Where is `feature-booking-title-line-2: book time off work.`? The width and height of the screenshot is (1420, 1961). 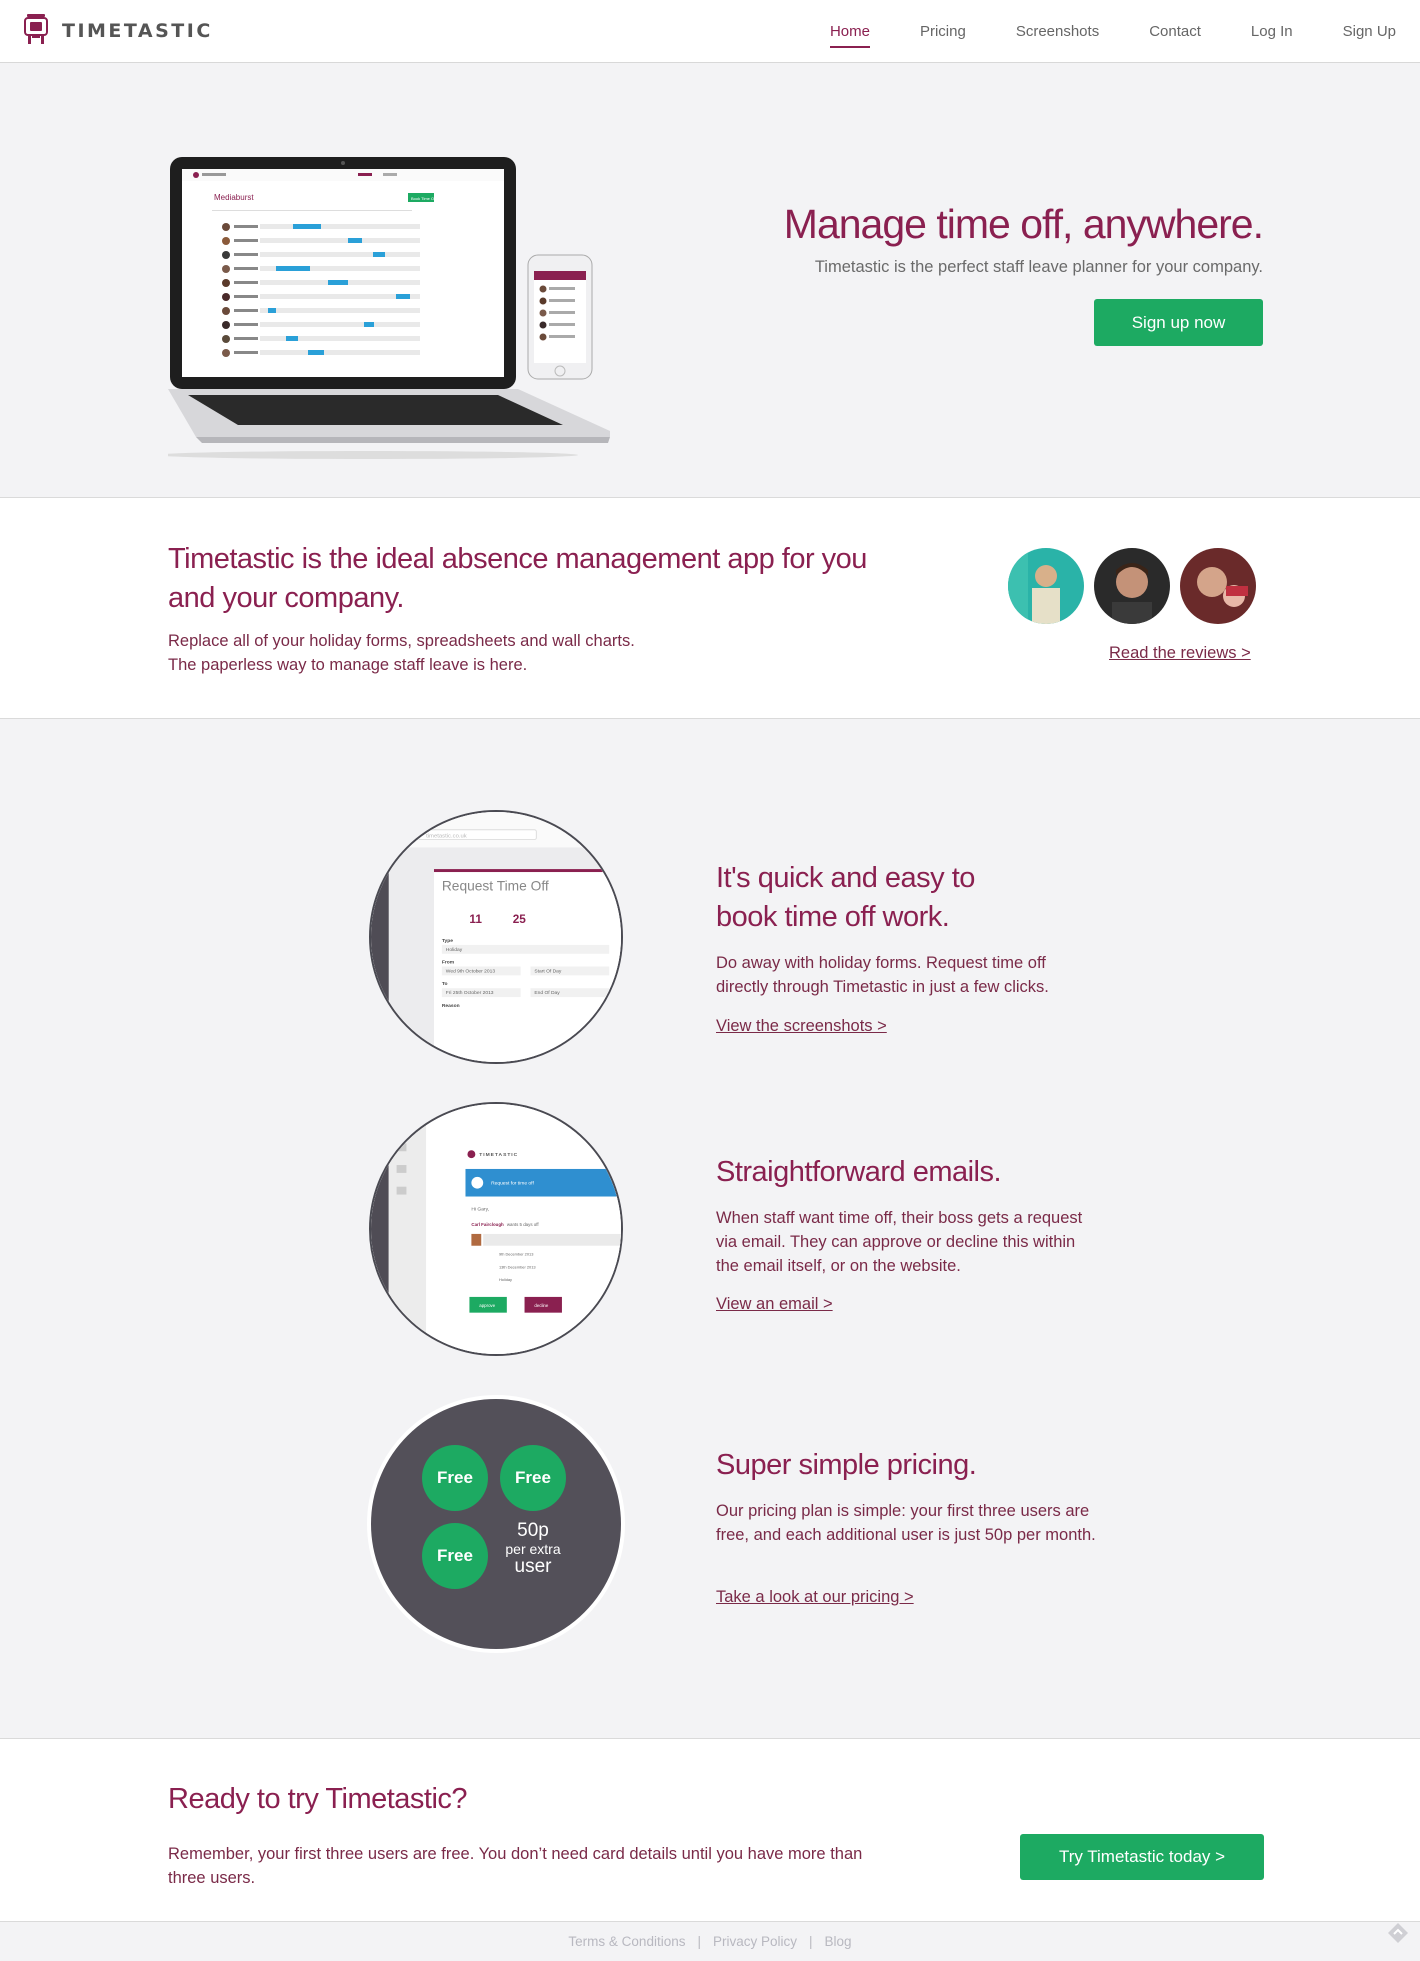
feature-booking-title-line-2: book time off work. is located at coordinates (833, 917).